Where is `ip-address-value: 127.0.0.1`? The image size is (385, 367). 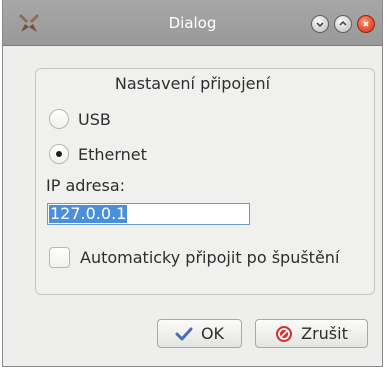
ip-address-value: 127.0.0.1 is located at coordinates (88, 213).